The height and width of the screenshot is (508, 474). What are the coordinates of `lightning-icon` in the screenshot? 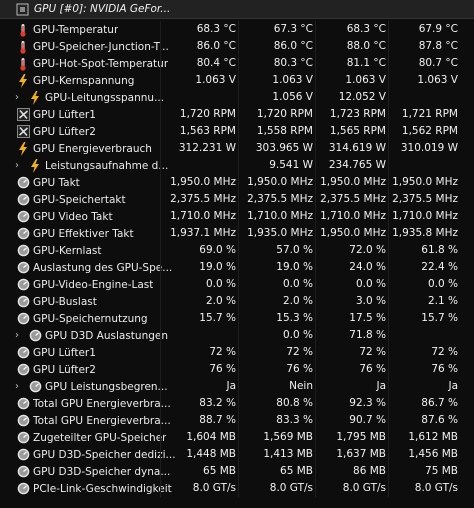 It's located at (35, 97).